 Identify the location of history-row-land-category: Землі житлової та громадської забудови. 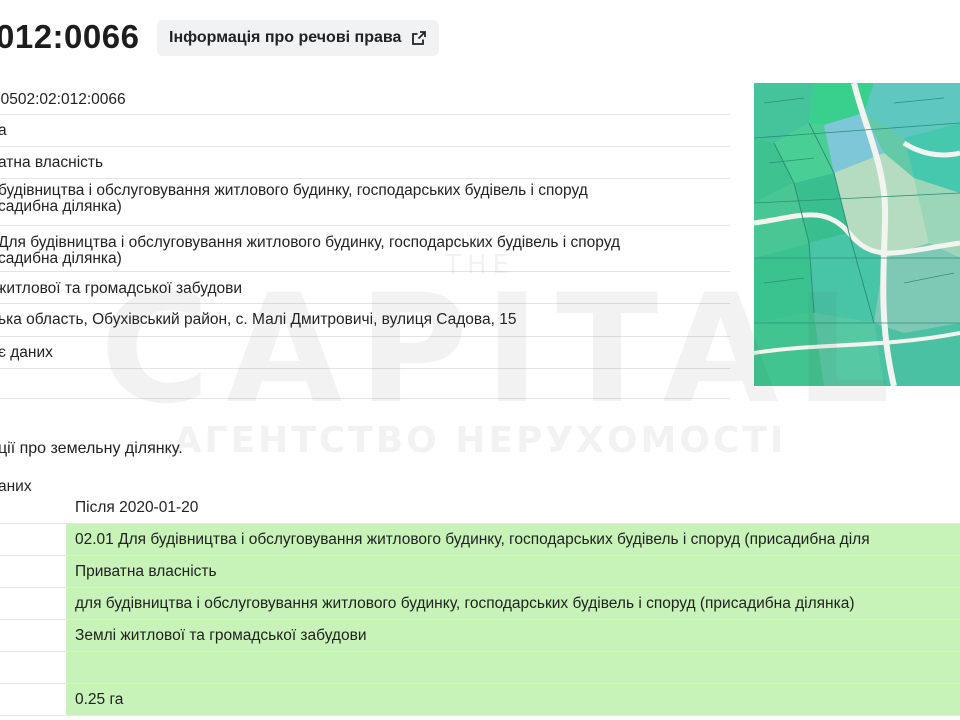
(480, 636).